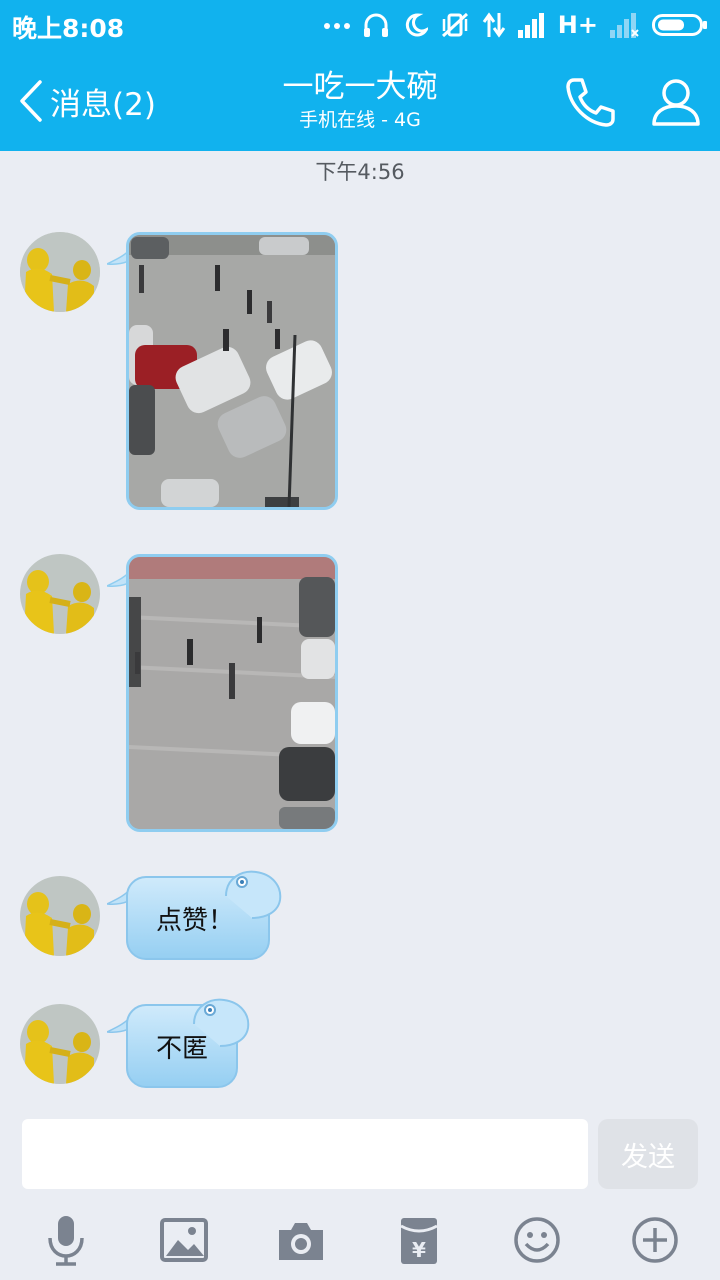 The width and height of the screenshot is (720, 1280). I want to click on plaza-photo, so click(232, 693).